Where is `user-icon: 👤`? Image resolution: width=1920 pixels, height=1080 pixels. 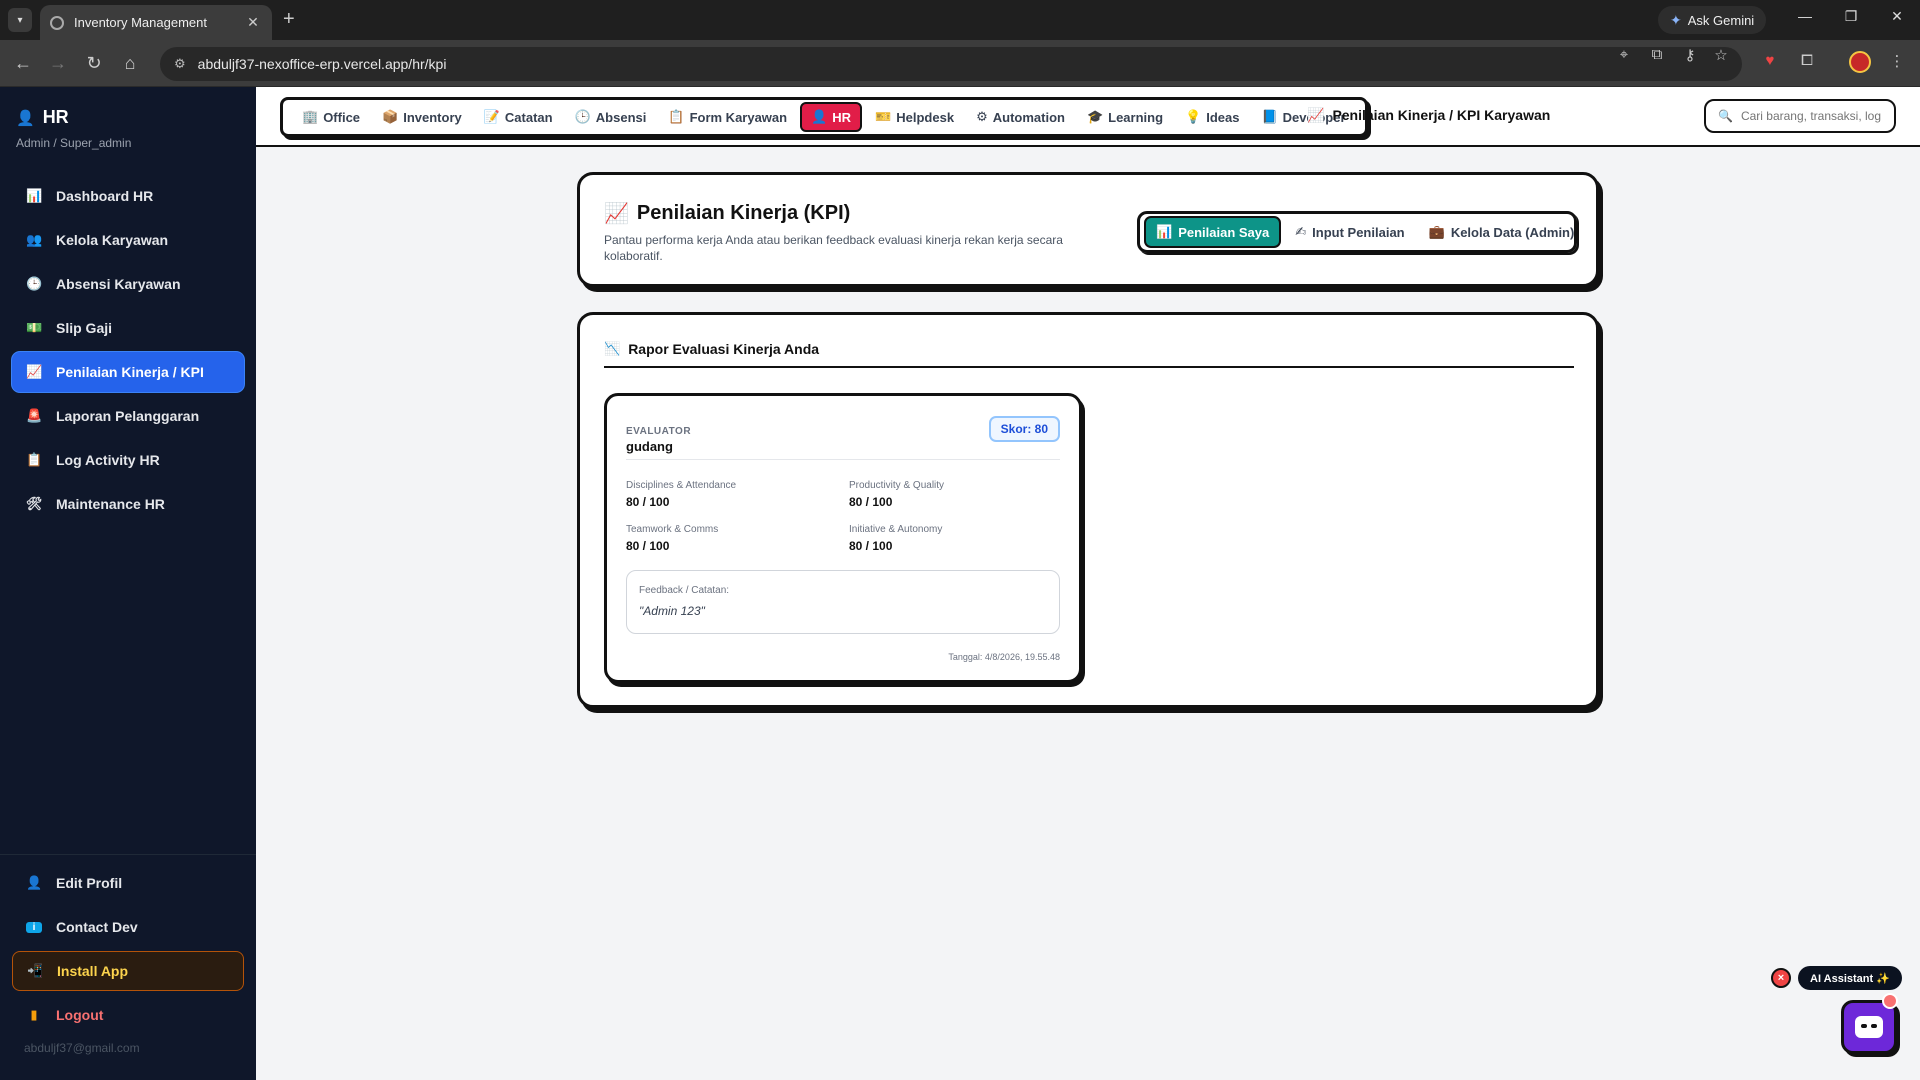
user-icon: 👤 is located at coordinates (25, 118).